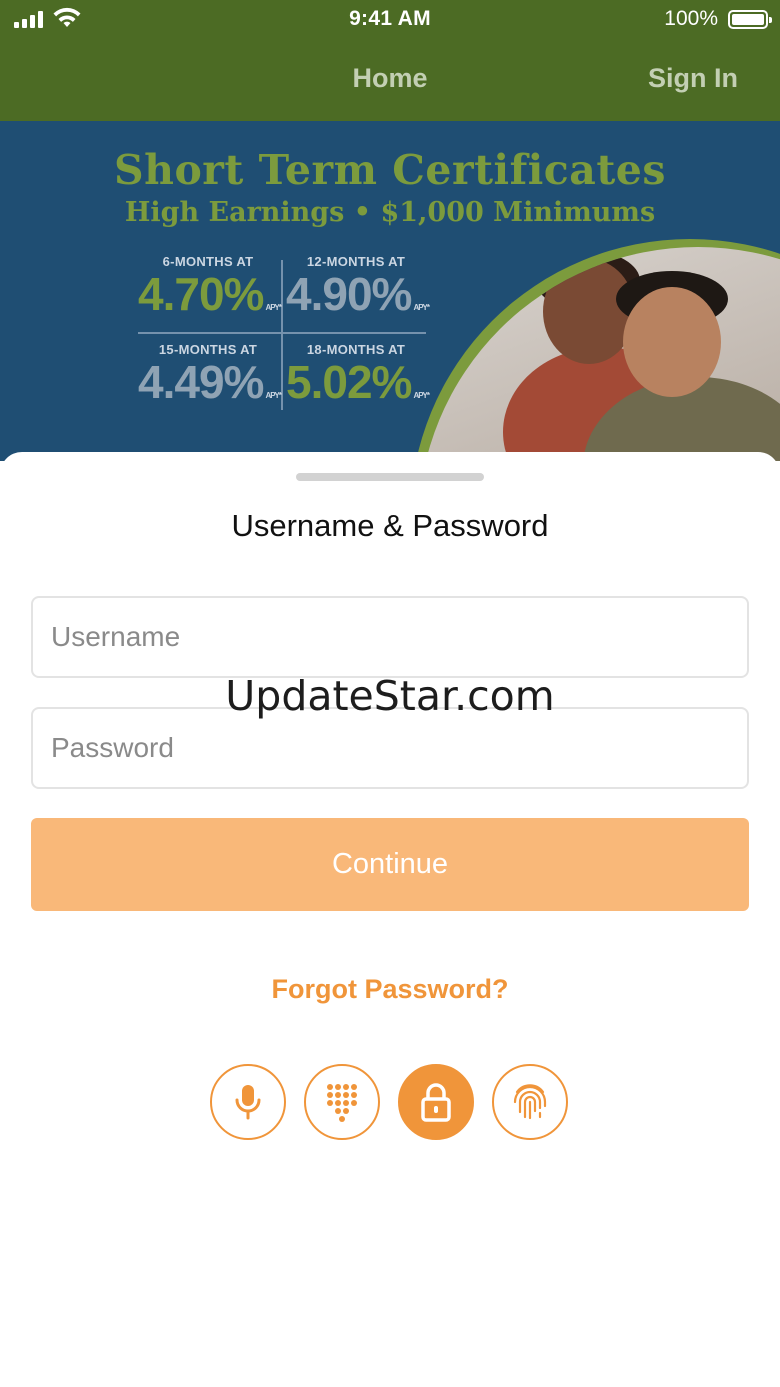 This screenshot has height=1387, width=780. I want to click on password-auth-button, so click(436, 1102).